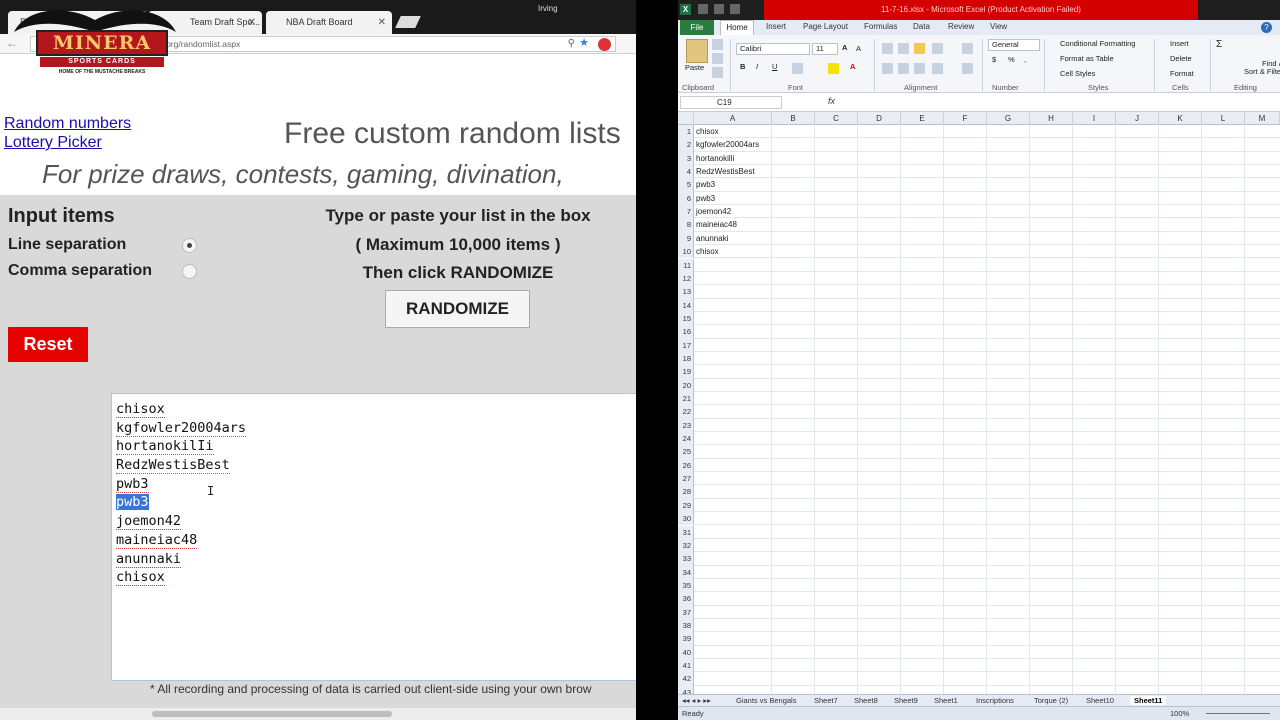  What do you see at coordinates (686, 198) in the screenshot?
I see `row-number: 6` at bounding box center [686, 198].